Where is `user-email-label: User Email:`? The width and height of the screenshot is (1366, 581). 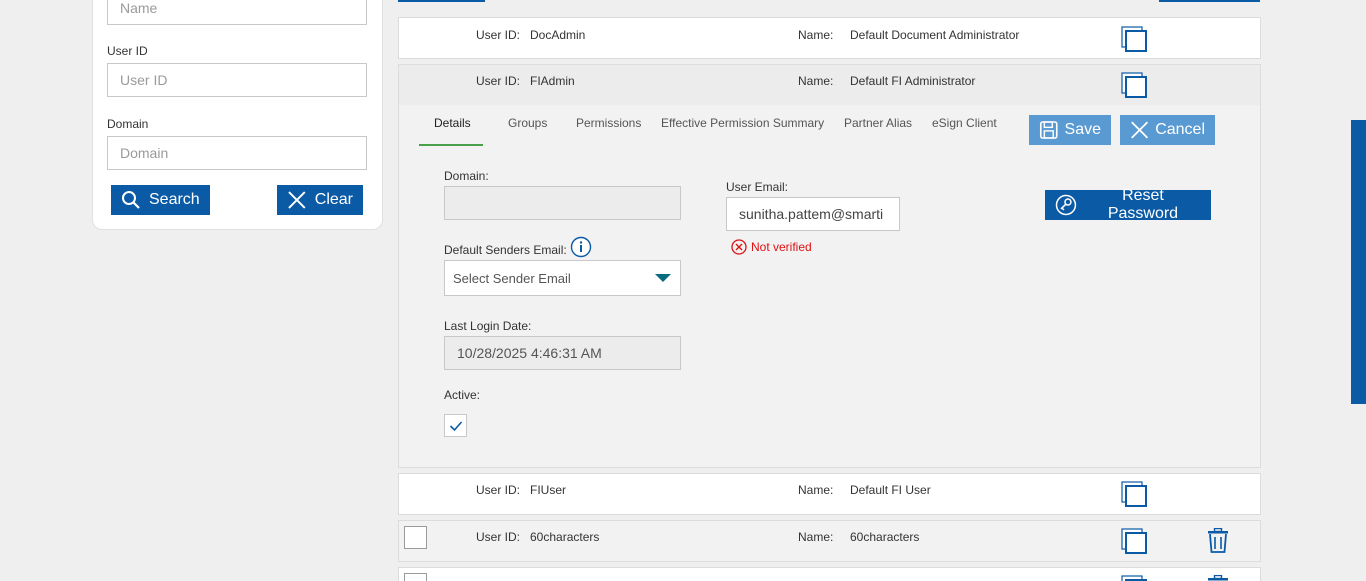
user-email-label: User Email: is located at coordinates (757, 187).